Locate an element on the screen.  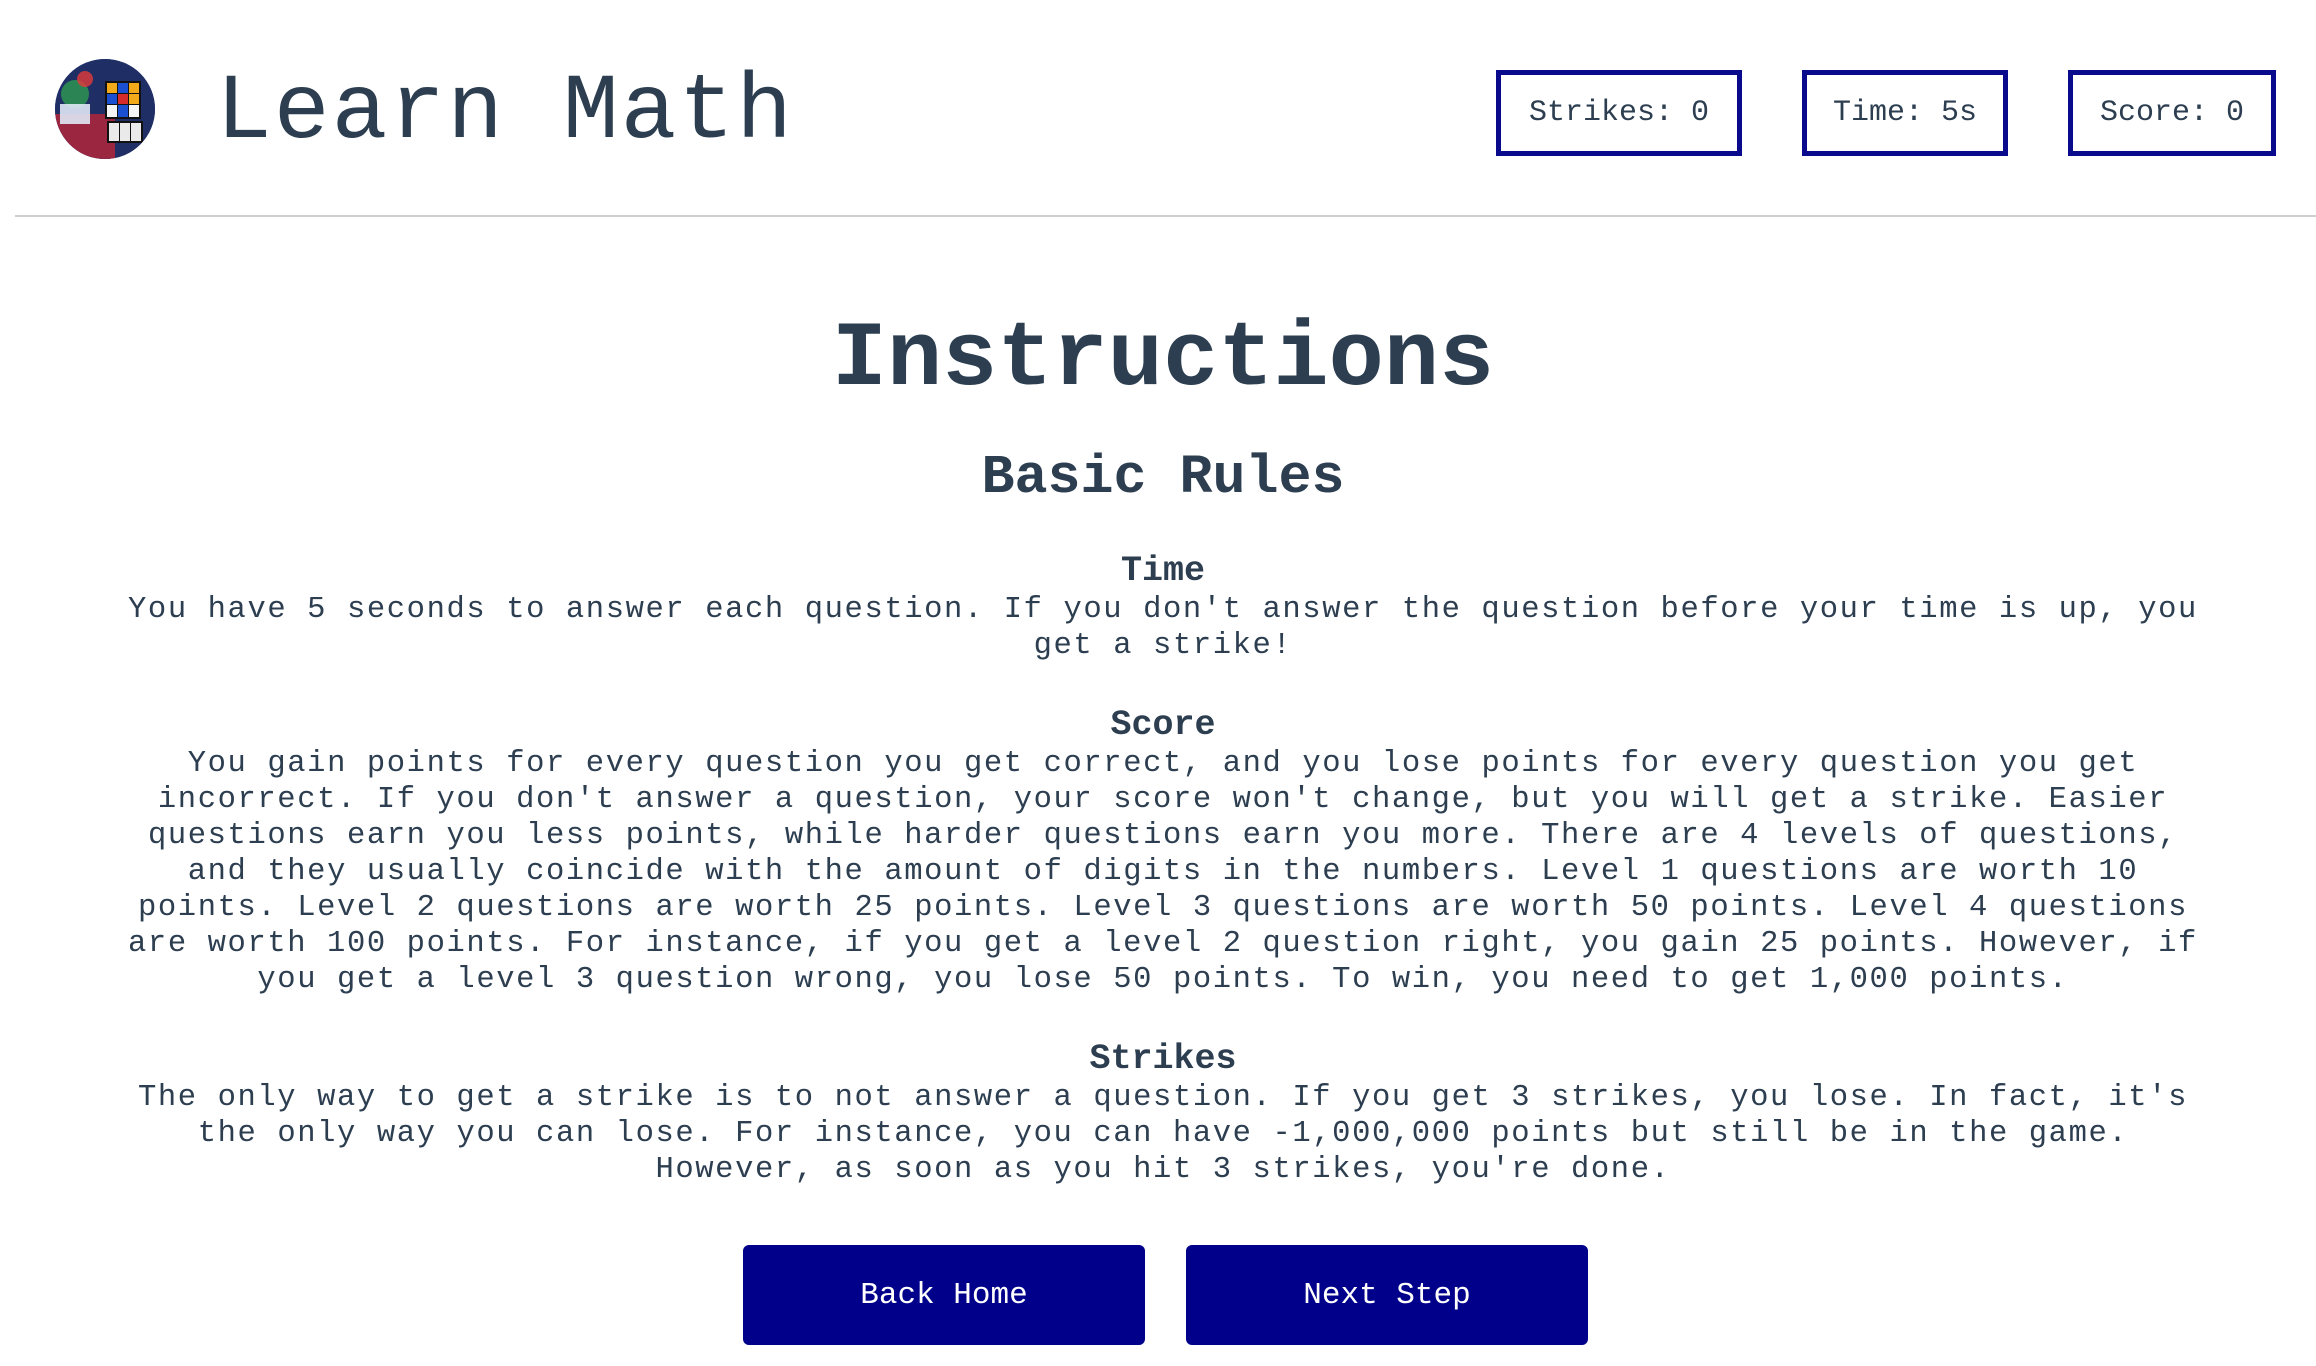
navigation-buttons: Back Home Next Step is located at coordinates (1165, 1295).